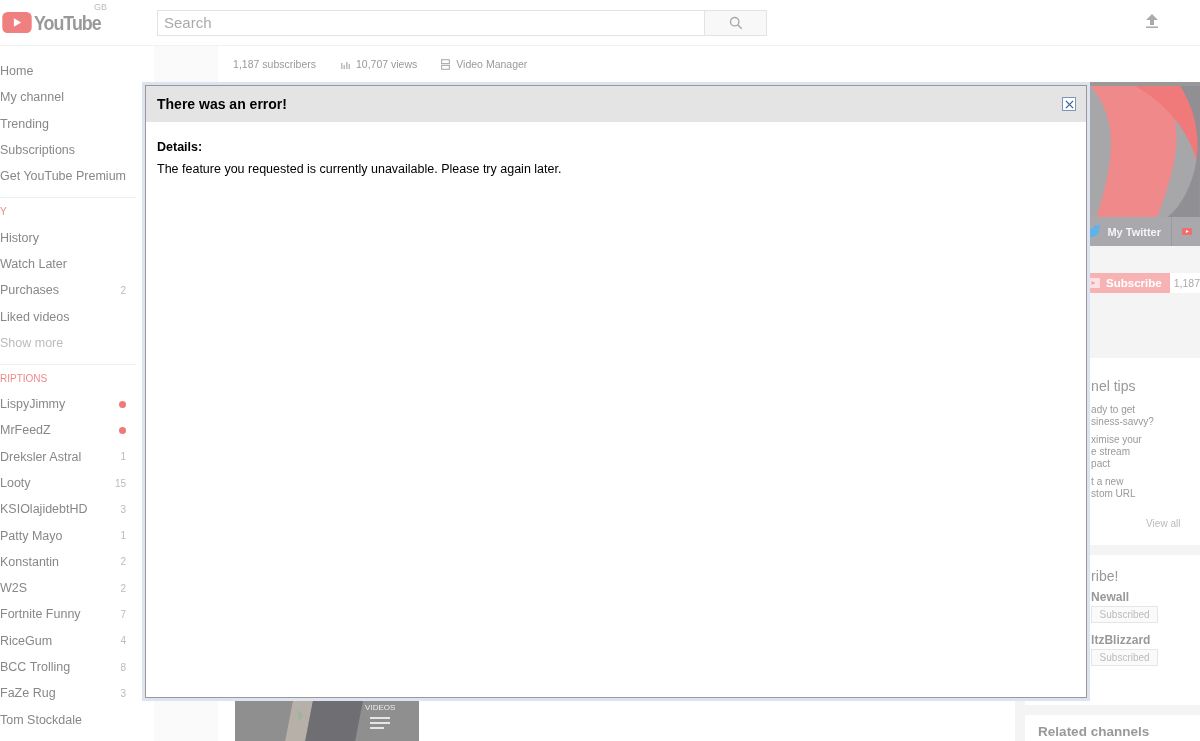 Image resolution: width=1200 pixels, height=741 pixels. What do you see at coordinates (1152, 21) in the screenshot?
I see `upload-icon` at bounding box center [1152, 21].